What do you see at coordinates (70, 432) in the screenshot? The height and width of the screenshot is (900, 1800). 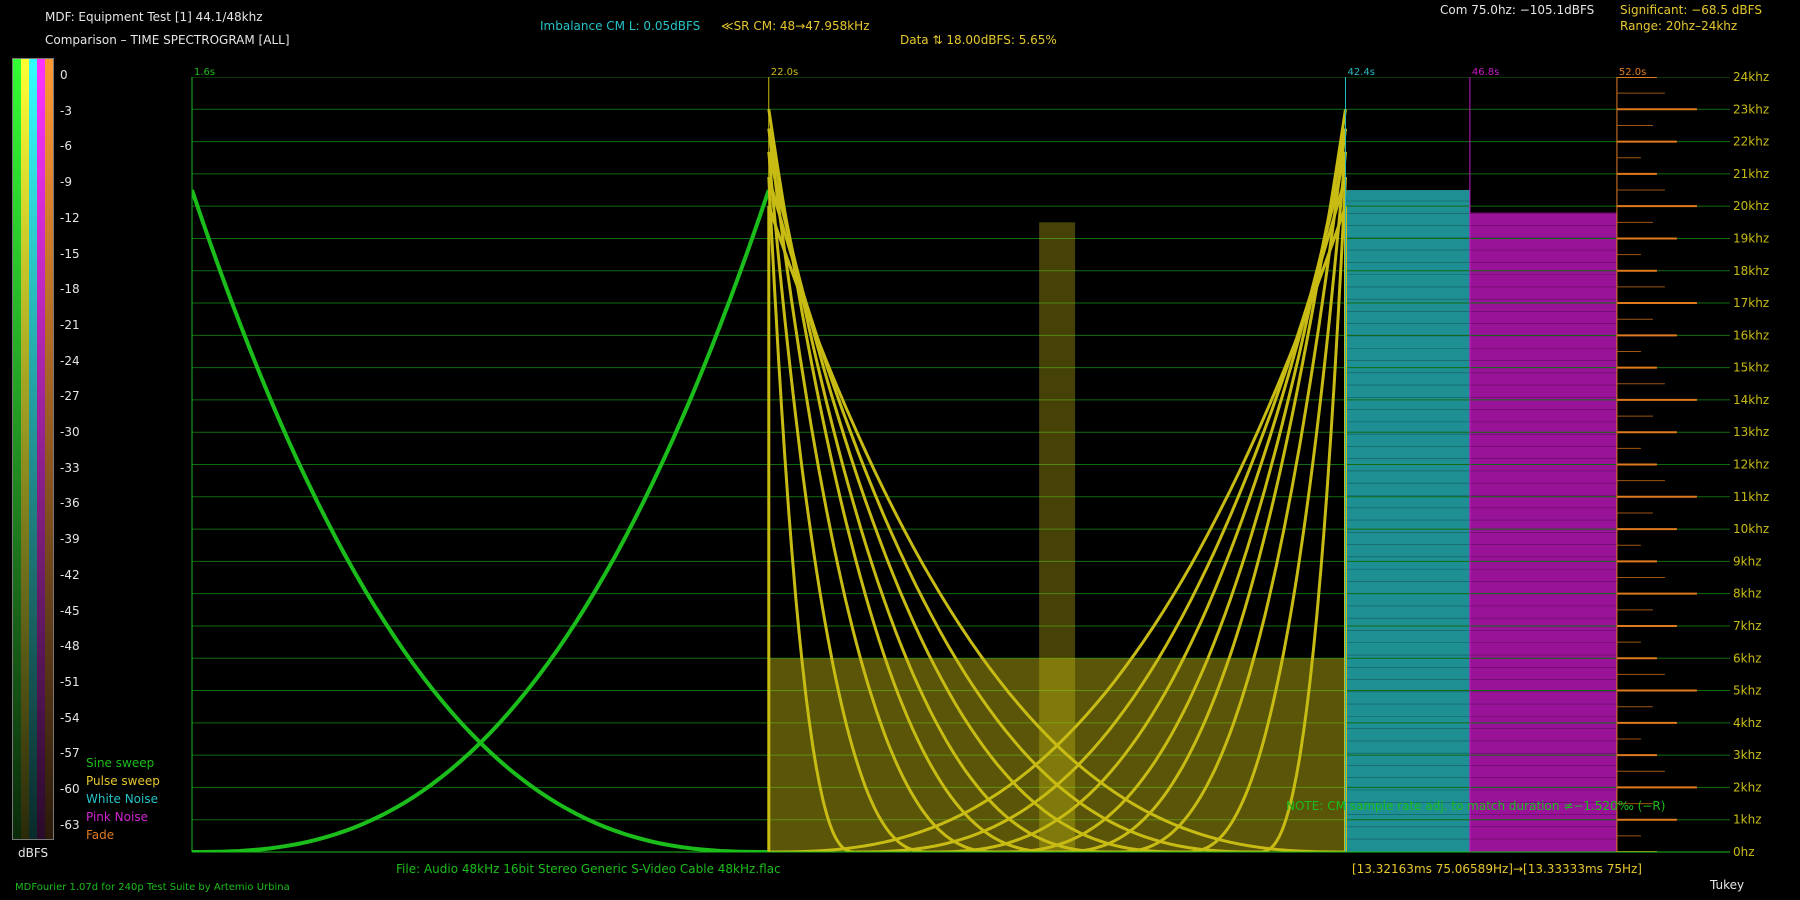 I see `dbfs-tick-label: -30` at bounding box center [70, 432].